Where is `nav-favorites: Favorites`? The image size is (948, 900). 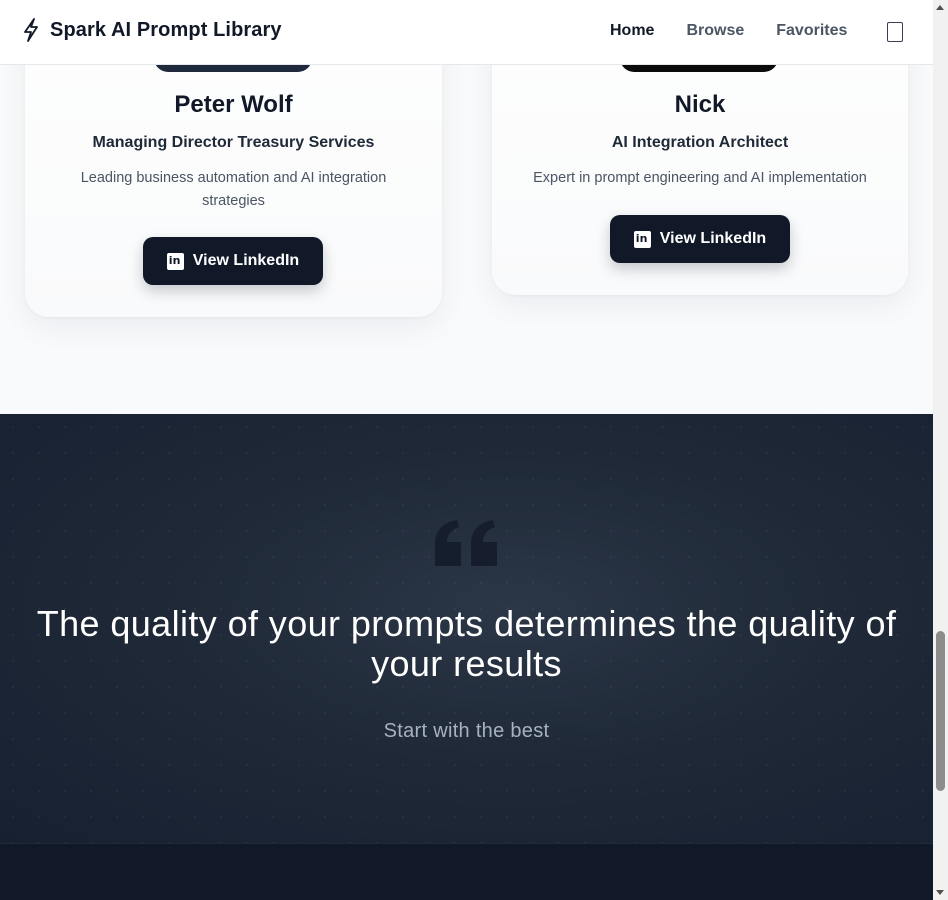
nav-favorites: Favorites is located at coordinates (811, 31).